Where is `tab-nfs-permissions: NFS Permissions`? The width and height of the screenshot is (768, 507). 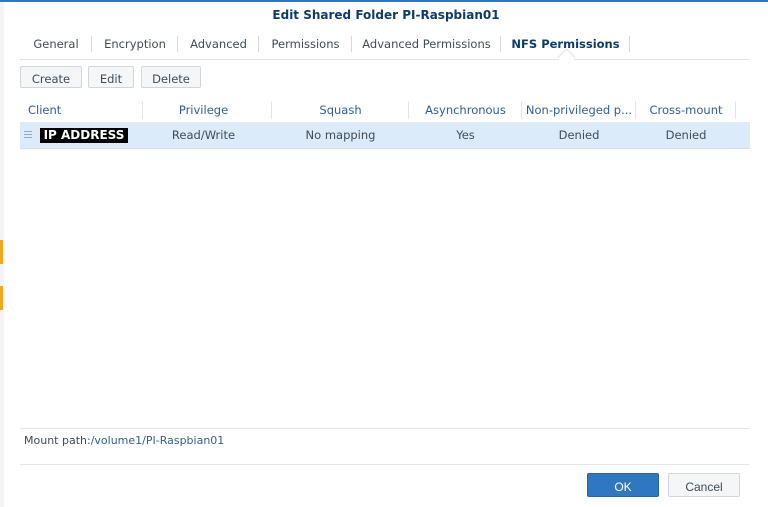 tab-nfs-permissions: NFS Permissions is located at coordinates (565, 49).